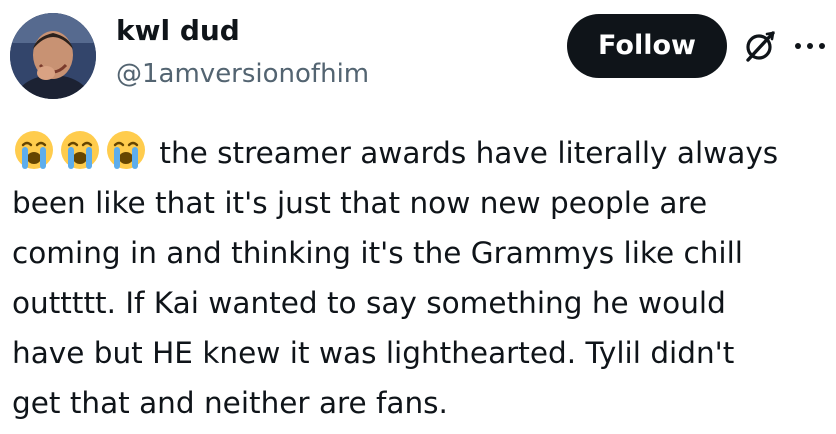  Describe the element at coordinates (810, 46) in the screenshot. I see `more-icon` at that location.